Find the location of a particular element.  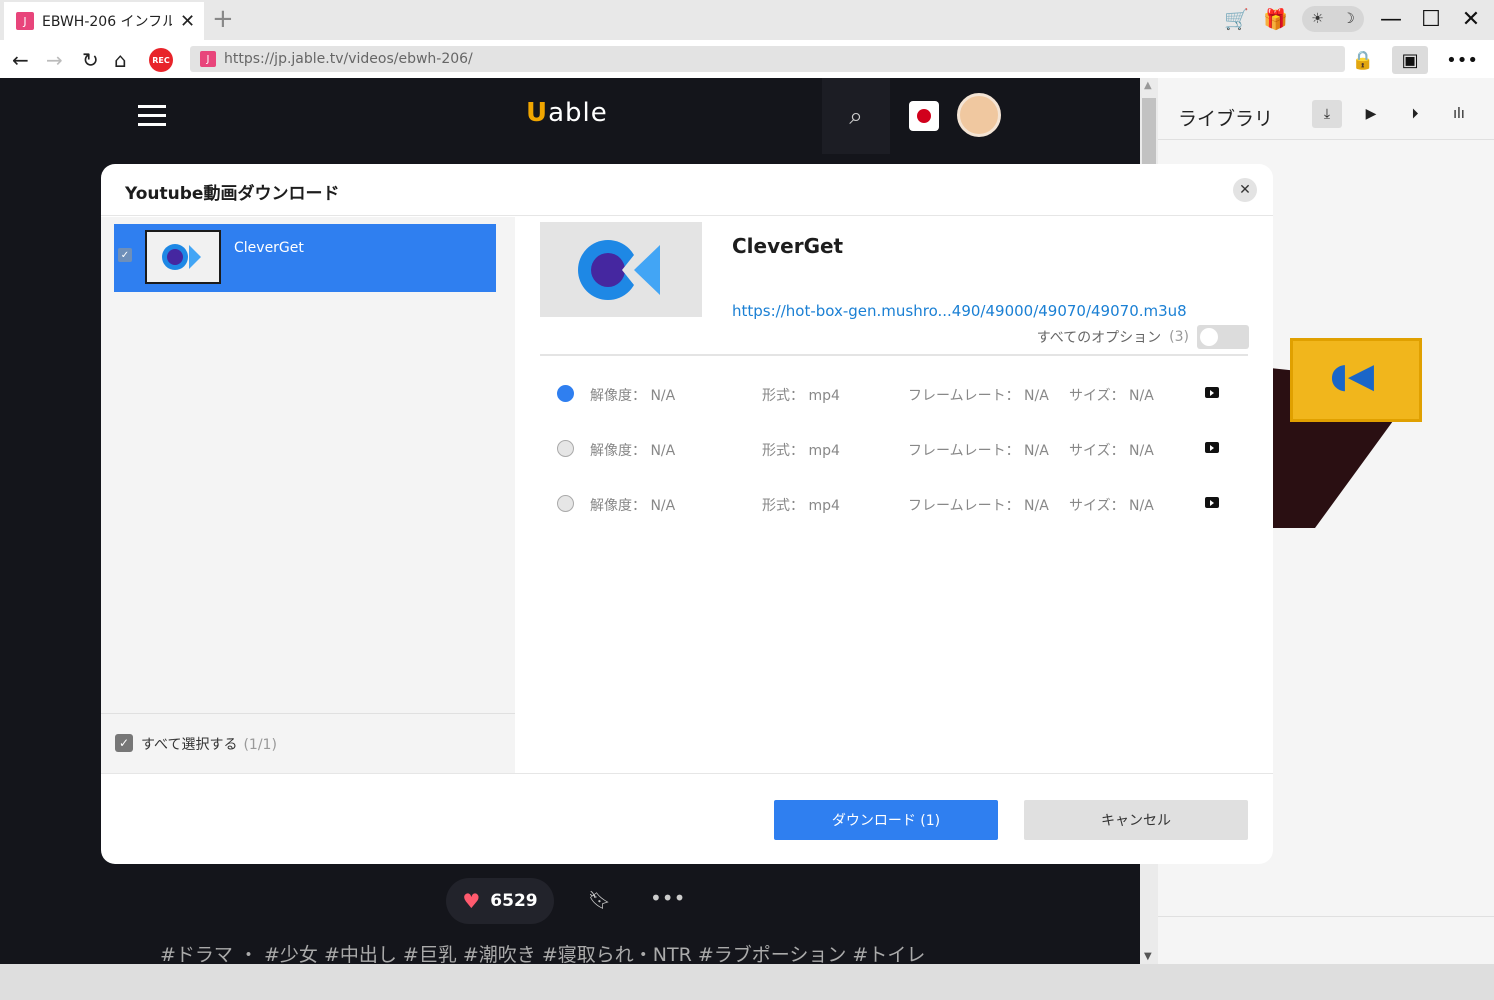

library-tabs: ⤓ ▶ ⏵ ılı is located at coordinates (1393, 114).